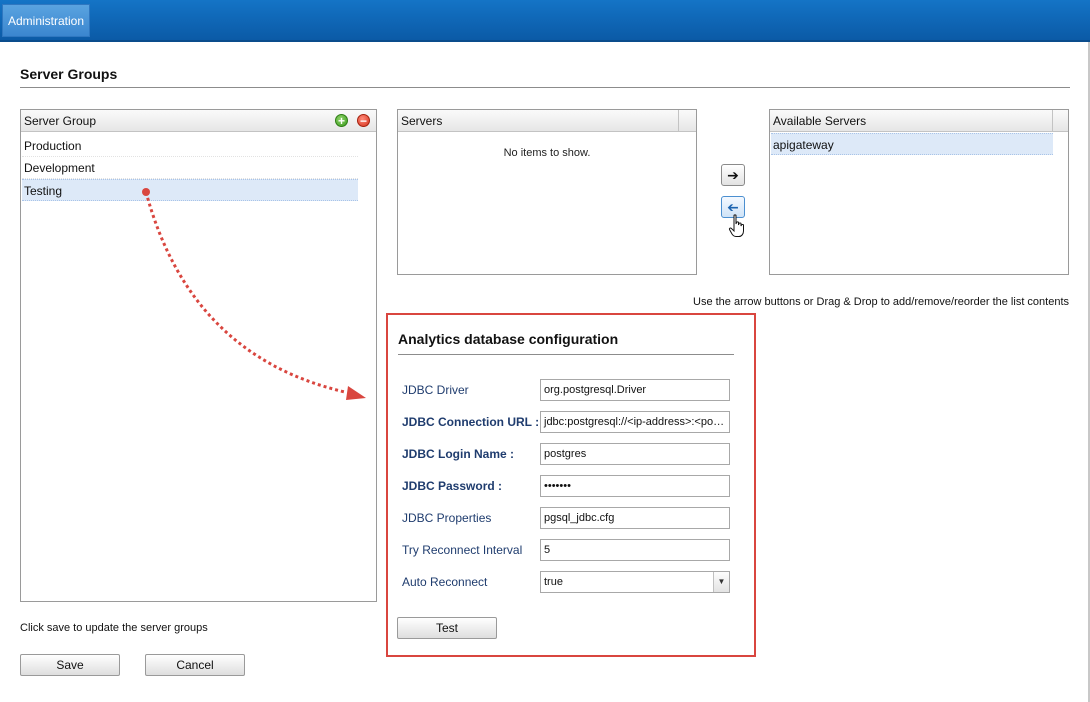 This screenshot has height=702, width=1090. What do you see at coordinates (190, 168) in the screenshot?
I see `server-group-item-development: Development` at bounding box center [190, 168].